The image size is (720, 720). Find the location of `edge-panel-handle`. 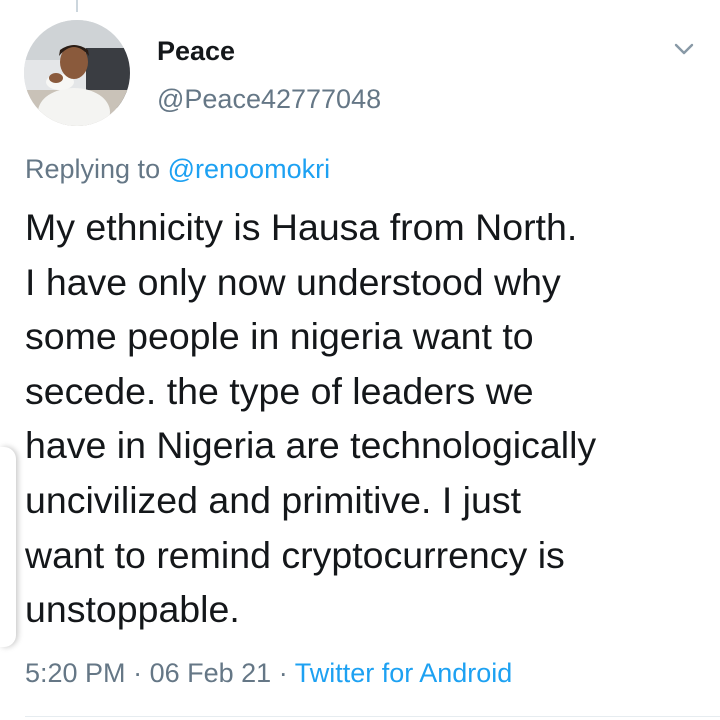

edge-panel-handle is located at coordinates (8, 547).